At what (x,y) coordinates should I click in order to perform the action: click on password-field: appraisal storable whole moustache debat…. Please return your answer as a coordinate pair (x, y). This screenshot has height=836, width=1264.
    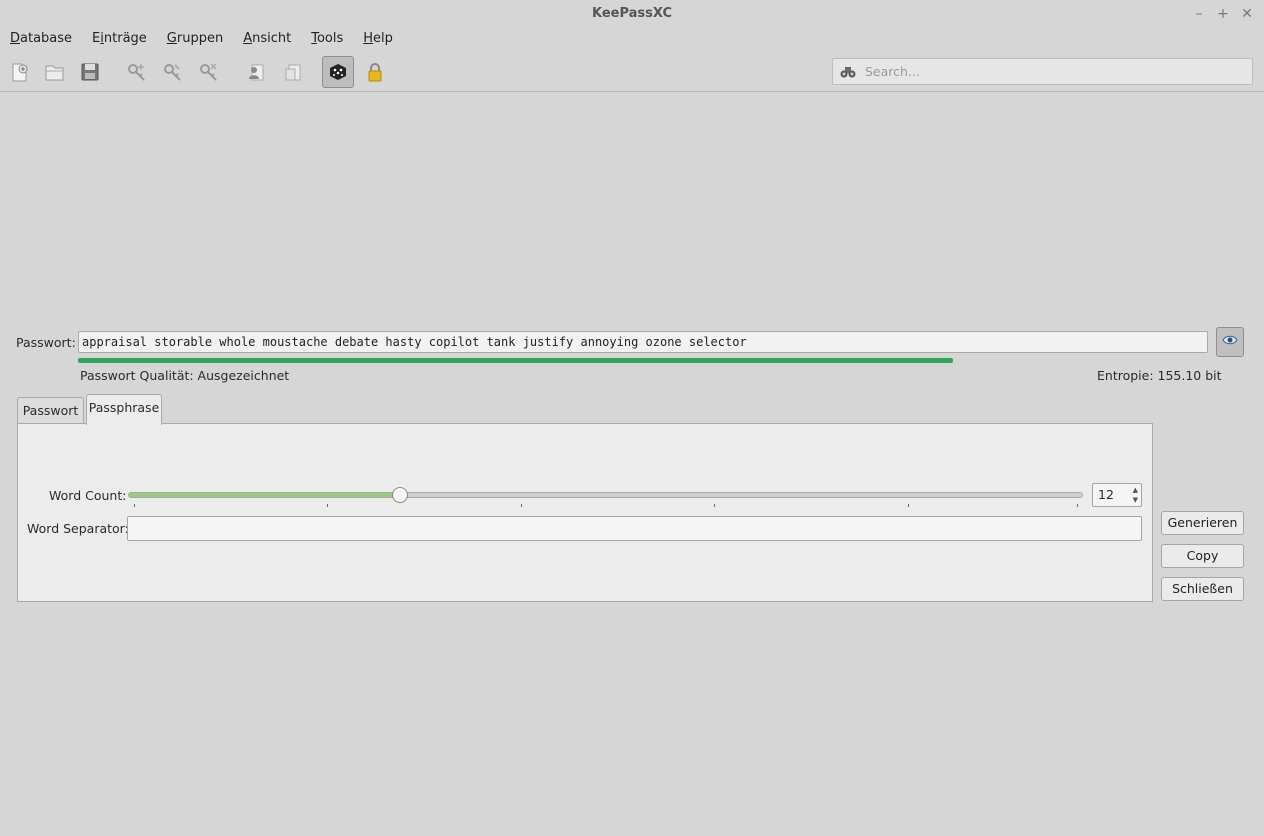
    Looking at the image, I should click on (643, 342).